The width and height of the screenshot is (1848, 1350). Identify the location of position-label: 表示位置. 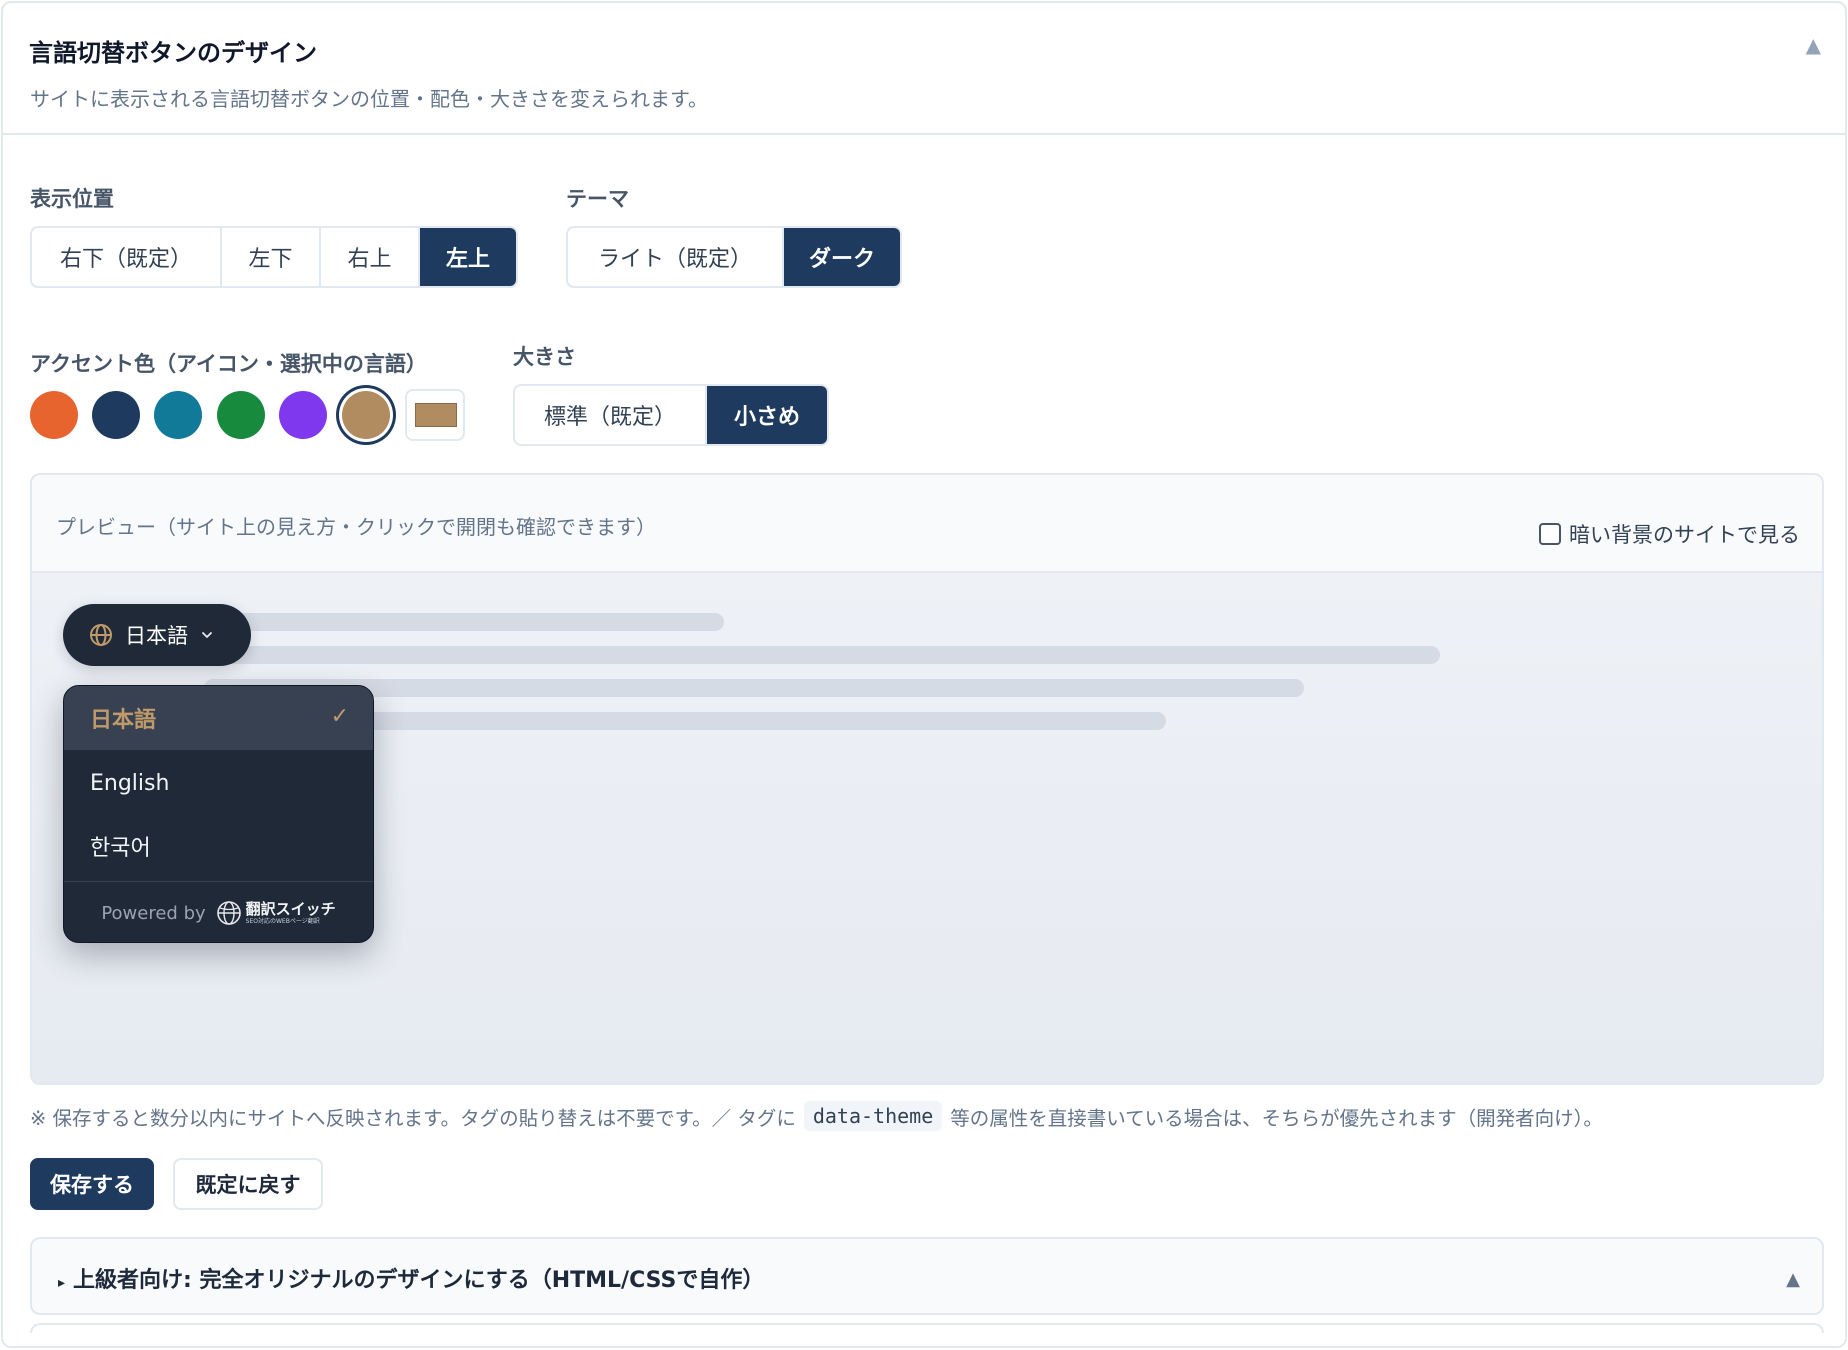
(72, 199).